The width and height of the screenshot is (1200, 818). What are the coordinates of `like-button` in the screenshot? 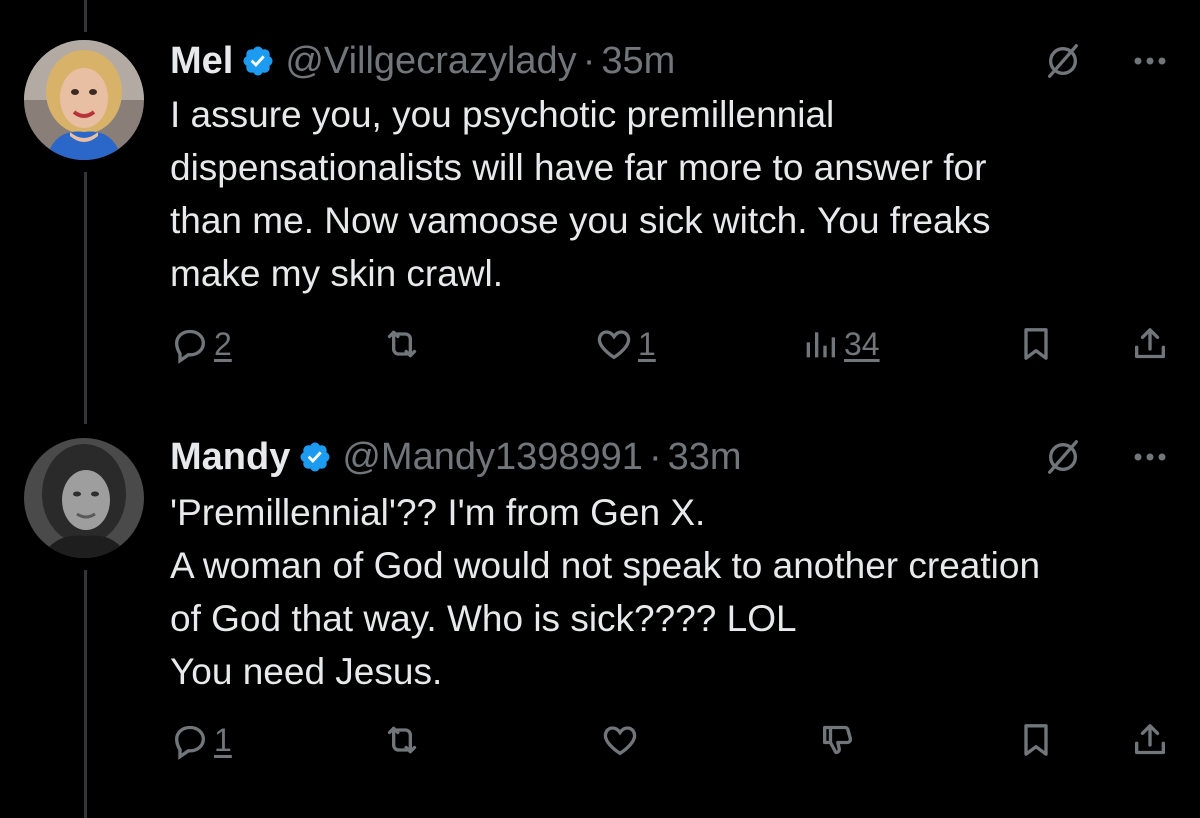 It's located at (620, 740).